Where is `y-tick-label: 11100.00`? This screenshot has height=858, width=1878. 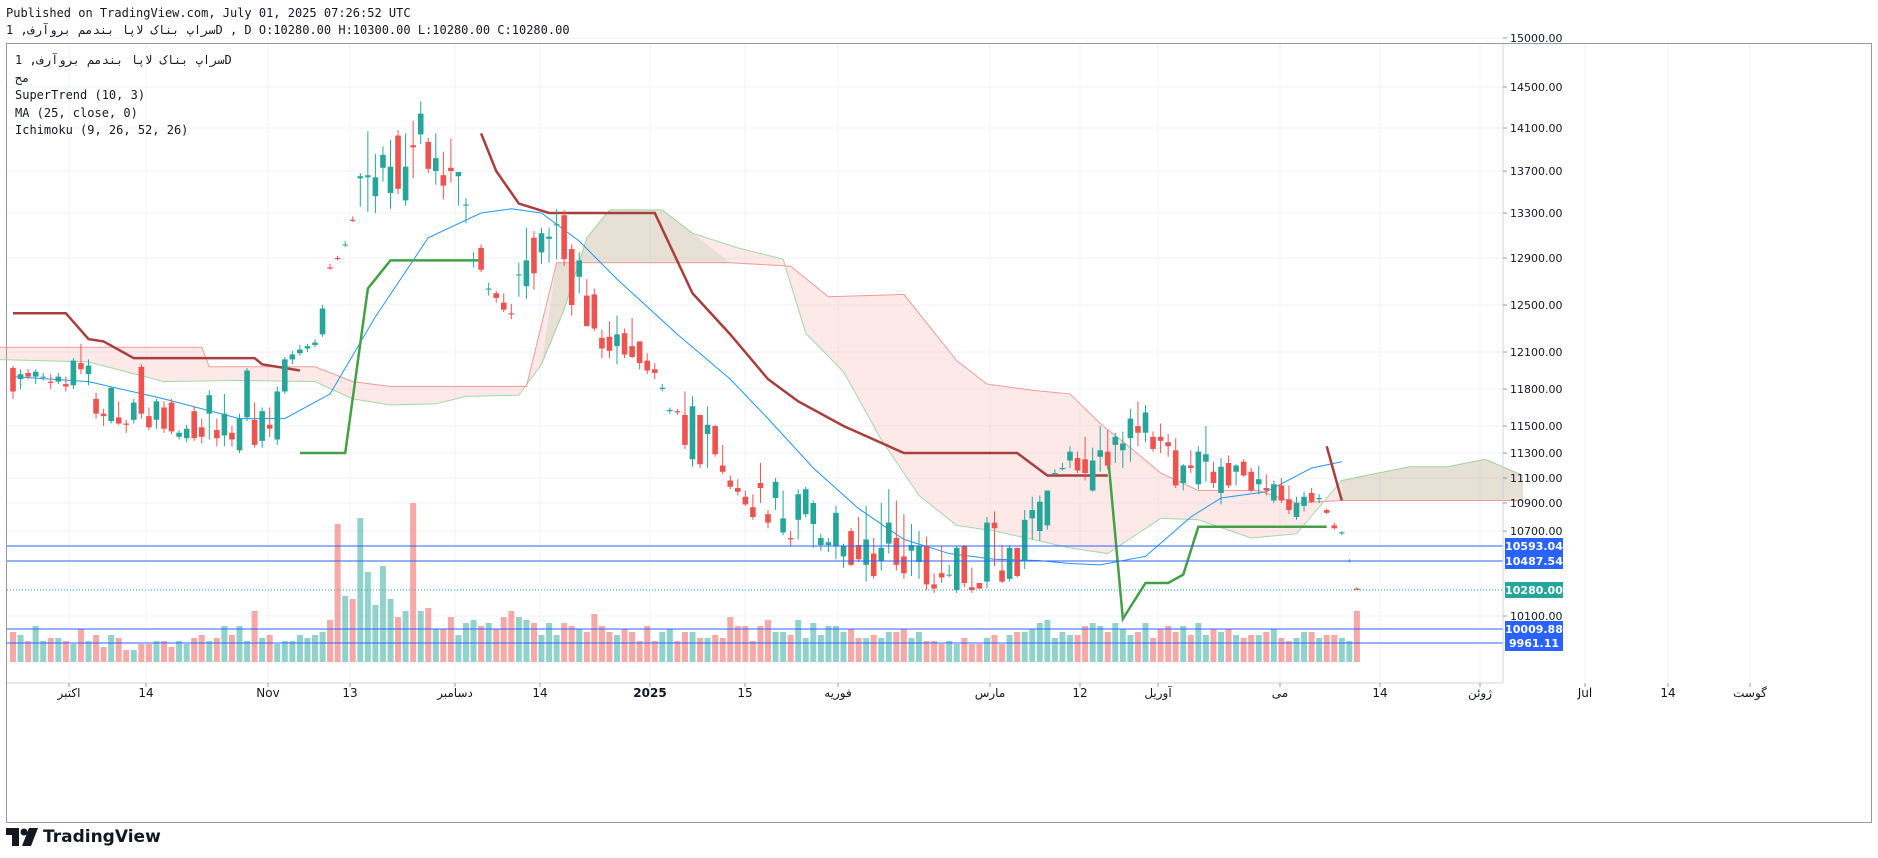
y-tick-label: 11100.00 is located at coordinates (1536, 478).